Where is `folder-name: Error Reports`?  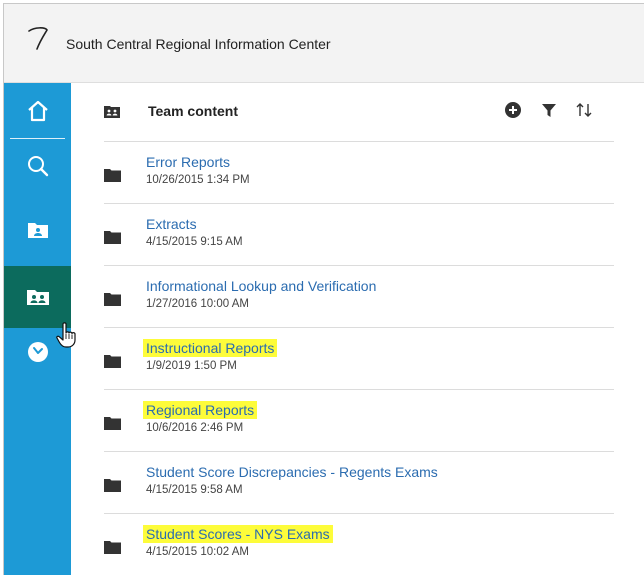 folder-name: Error Reports is located at coordinates (188, 162).